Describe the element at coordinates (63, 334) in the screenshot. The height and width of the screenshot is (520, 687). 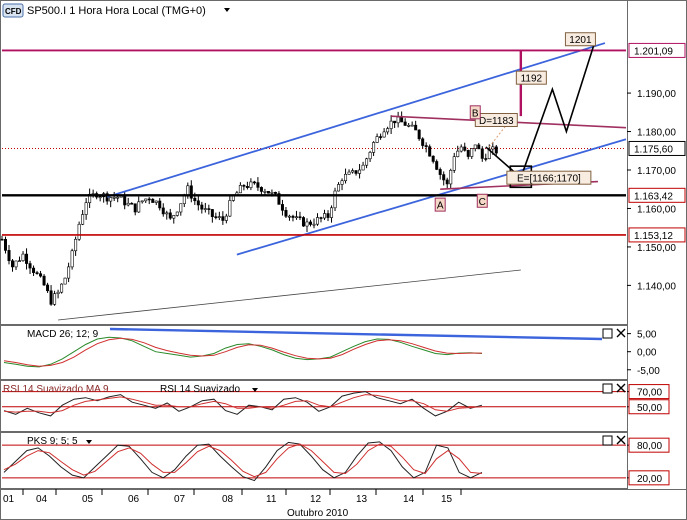
I see `macd-title: MACD 26; 12; 9` at that location.